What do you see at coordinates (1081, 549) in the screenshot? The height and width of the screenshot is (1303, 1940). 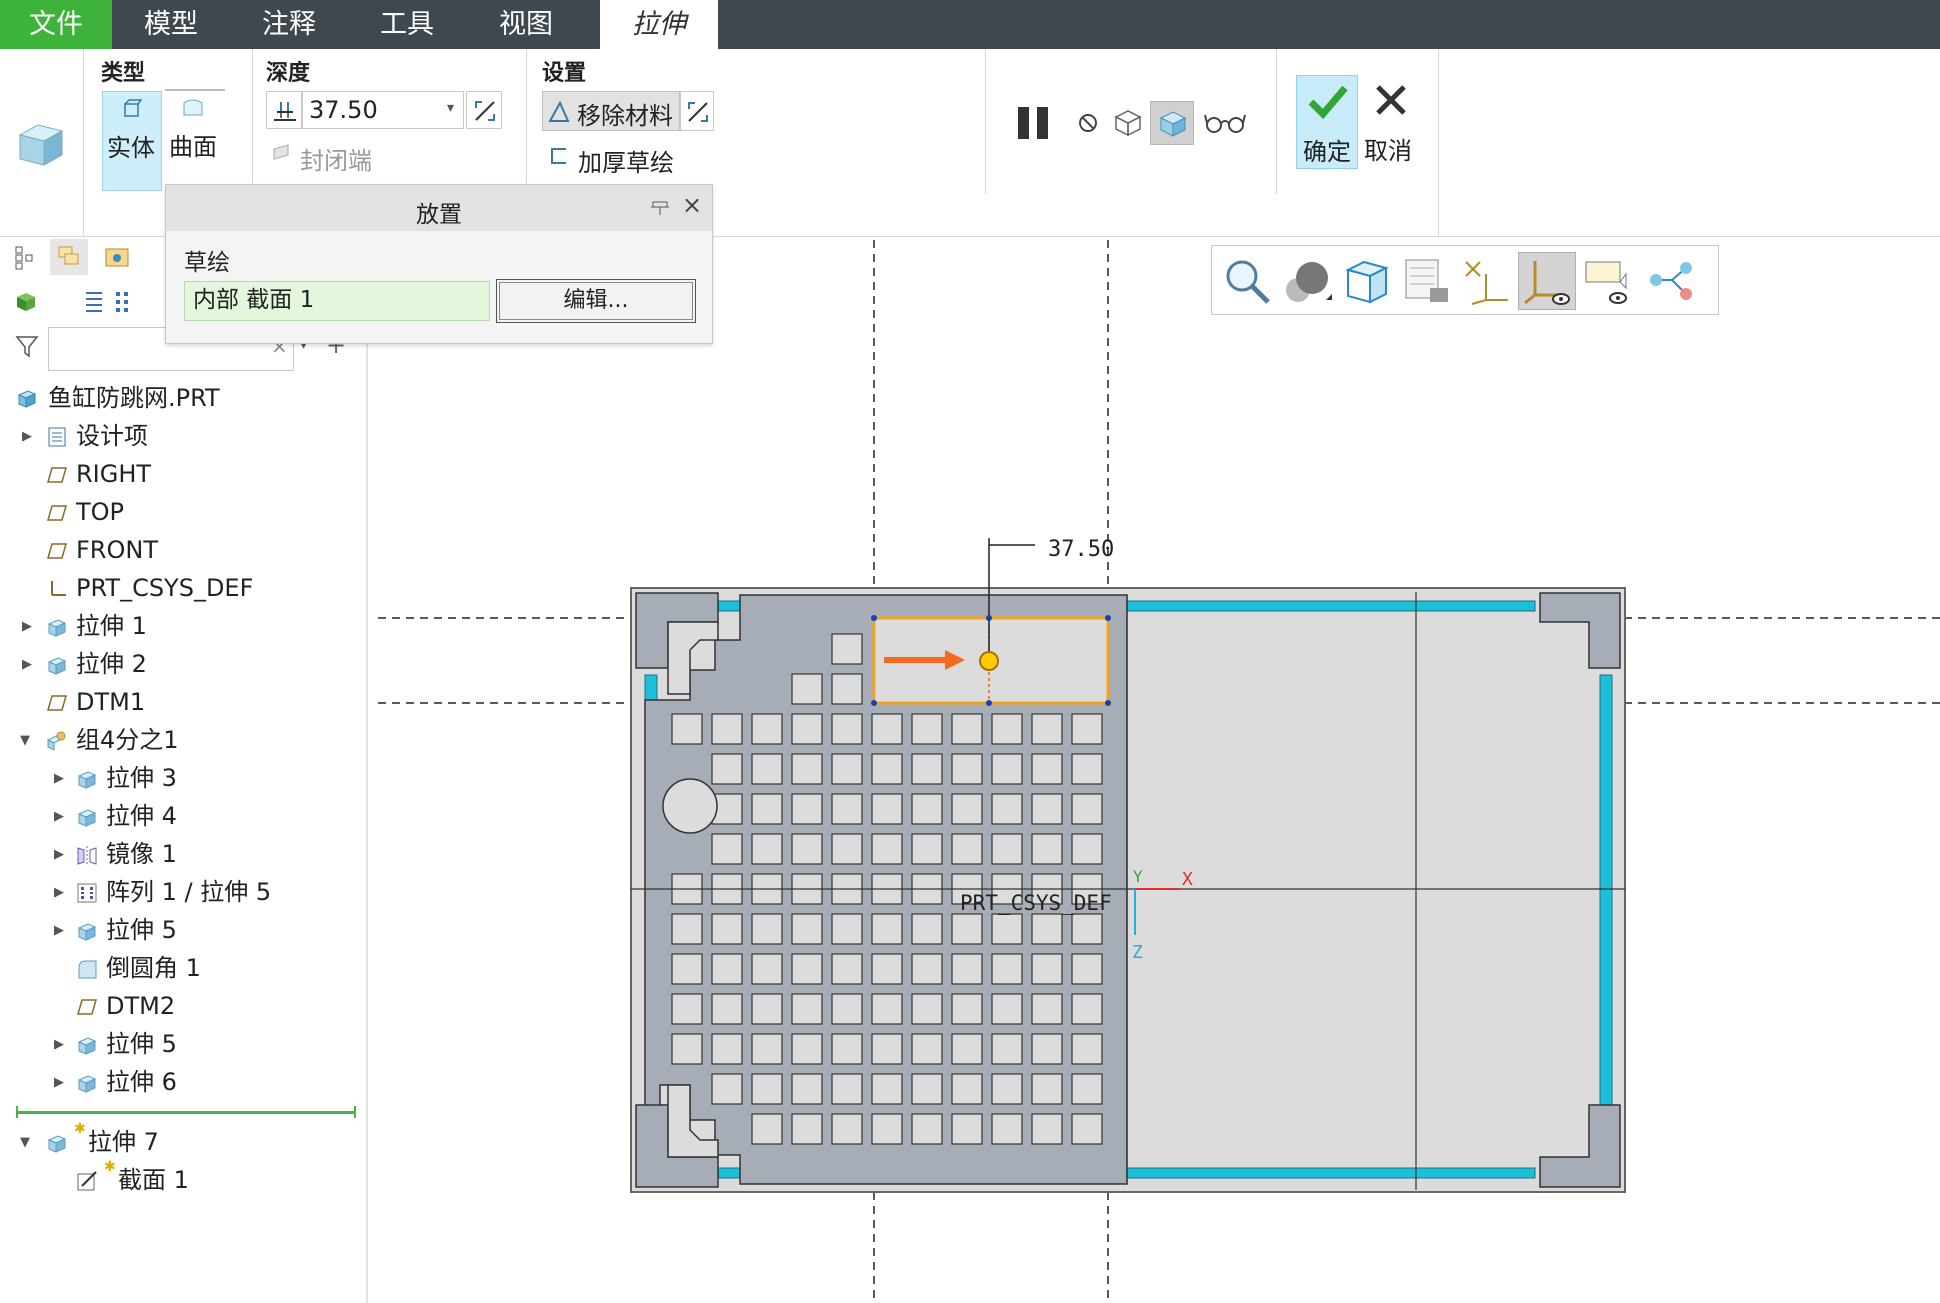 I see `depth-dimension-label: 37.50` at bounding box center [1081, 549].